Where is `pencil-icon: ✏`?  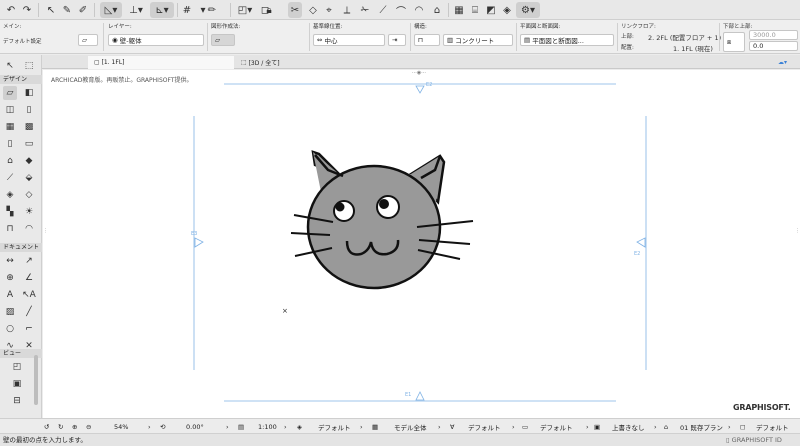 pencil-icon: ✏ is located at coordinates (212, 10).